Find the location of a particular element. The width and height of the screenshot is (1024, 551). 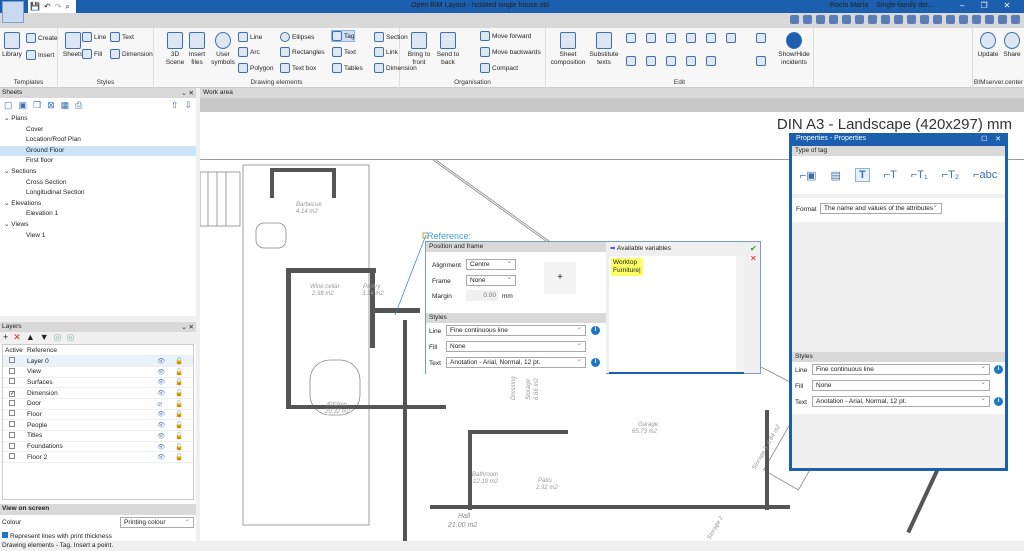

copy-icon is located at coordinates (651, 38).